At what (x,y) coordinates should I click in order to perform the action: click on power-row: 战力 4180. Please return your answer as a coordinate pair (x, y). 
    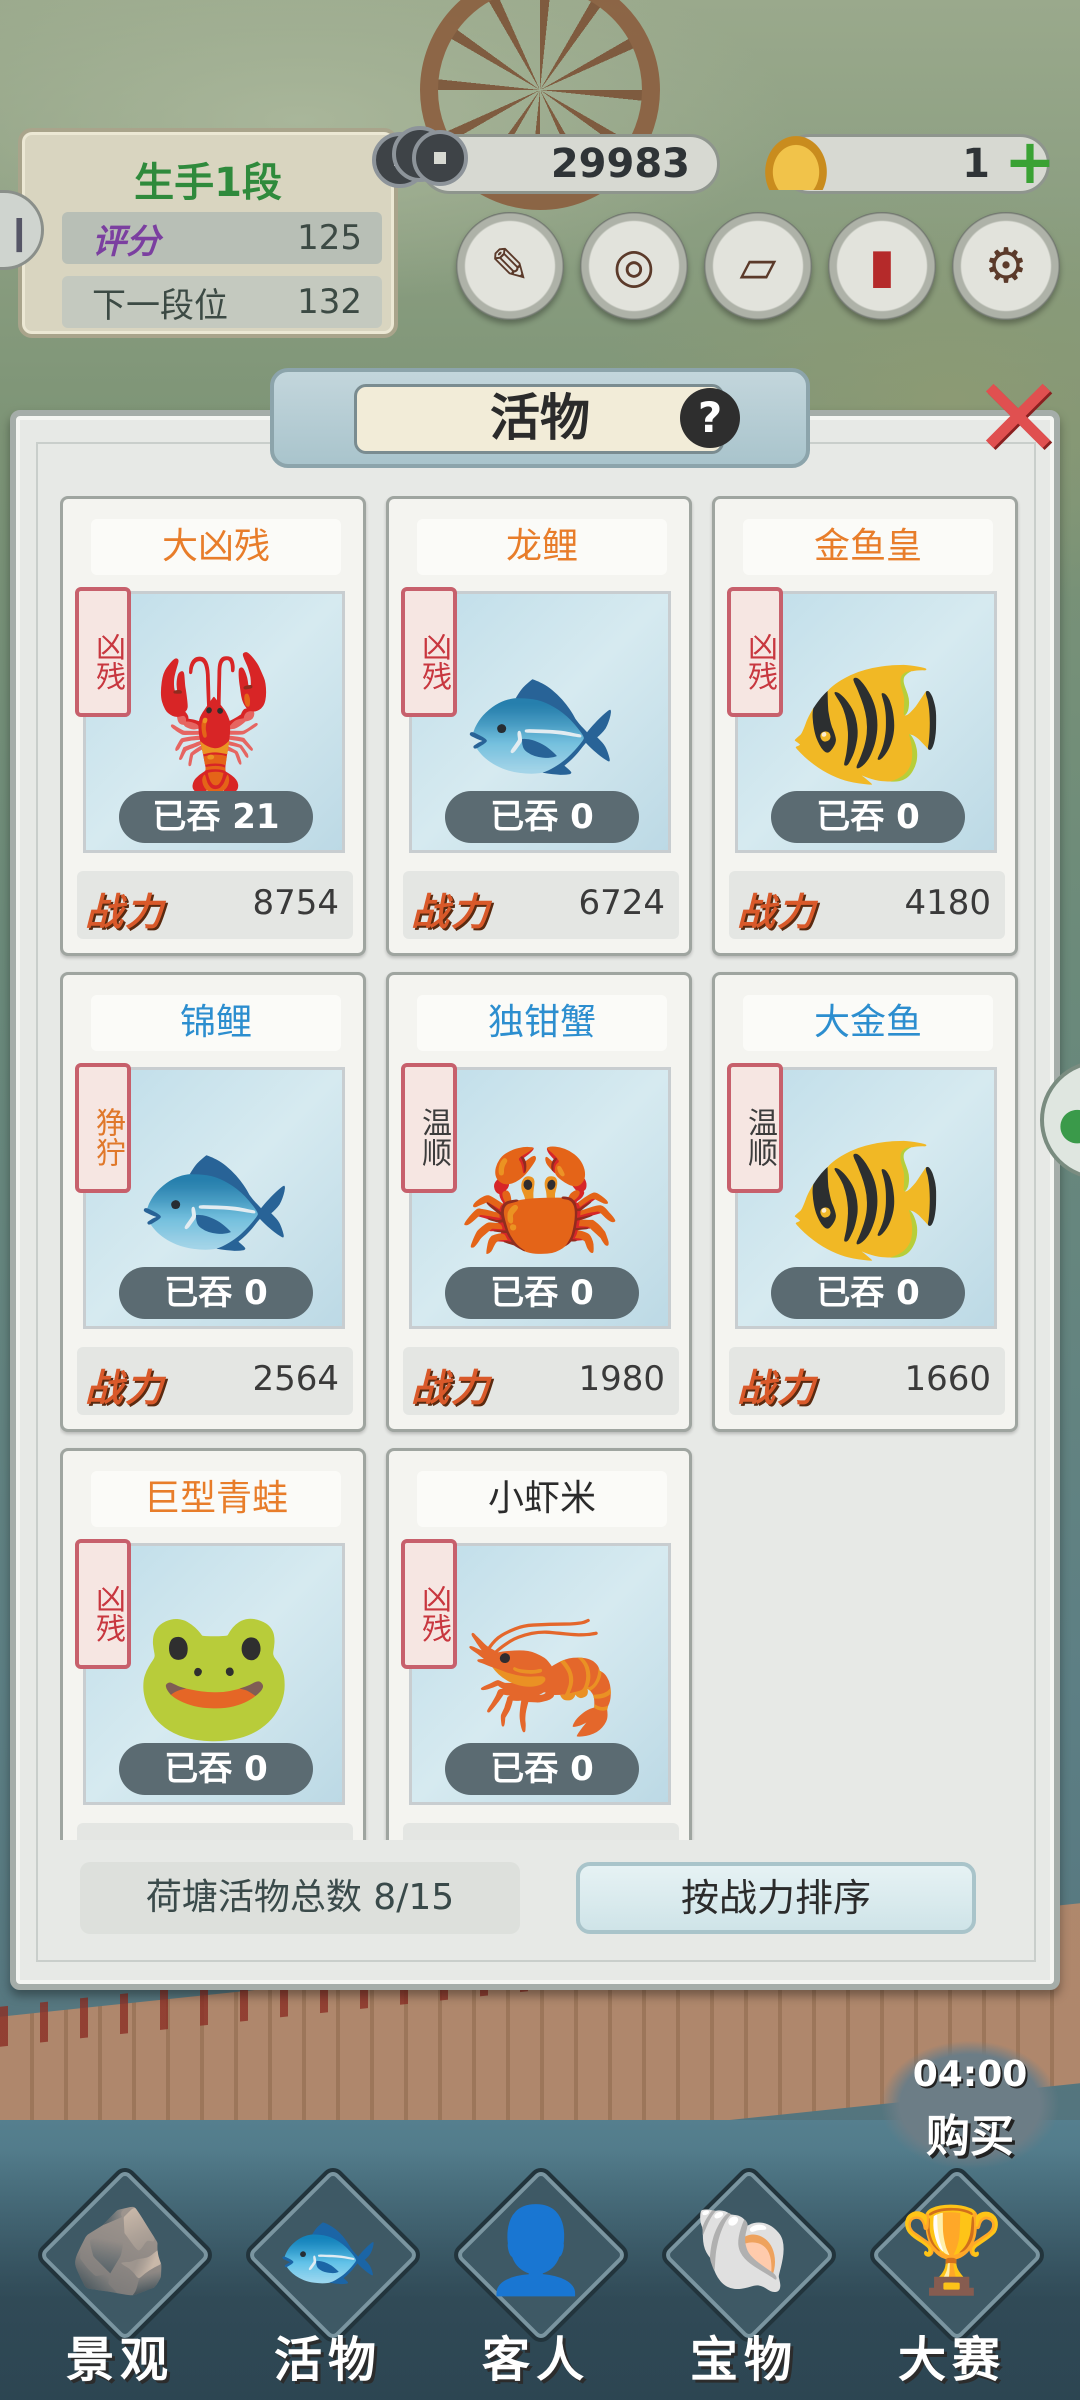
    Looking at the image, I should click on (867, 905).